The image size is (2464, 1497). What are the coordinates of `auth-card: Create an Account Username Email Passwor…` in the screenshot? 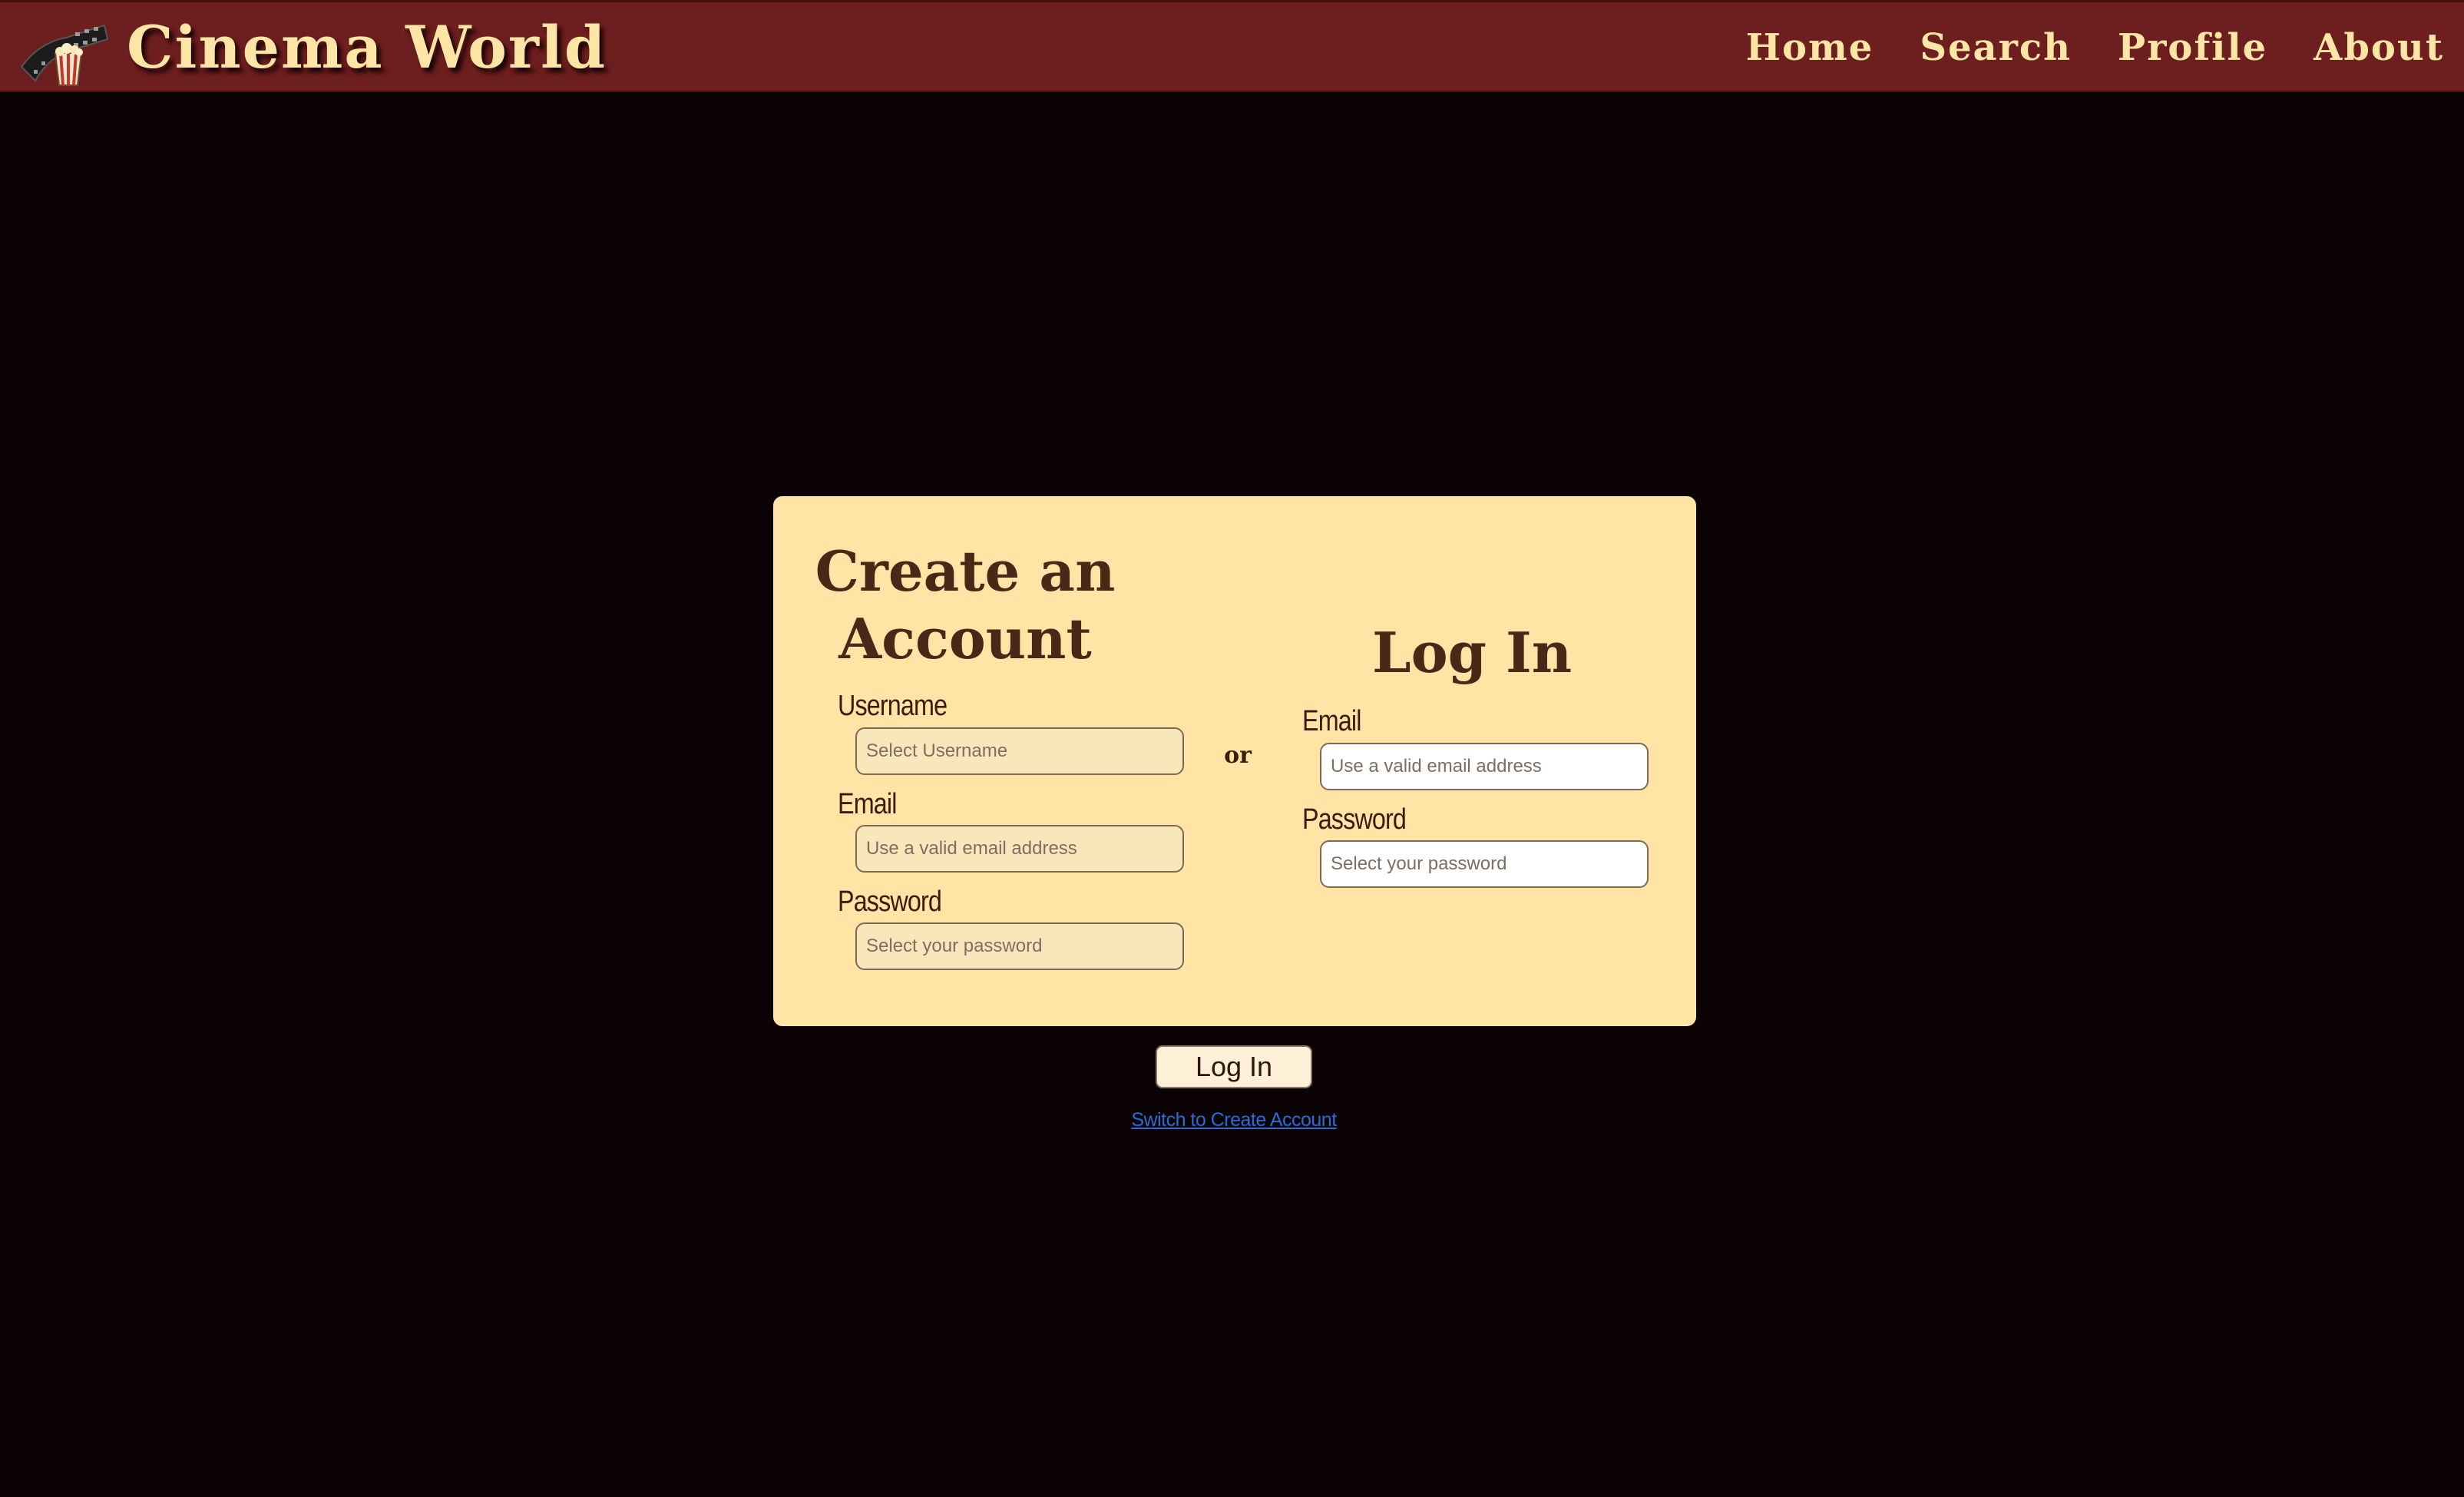 It's located at (1234, 761).